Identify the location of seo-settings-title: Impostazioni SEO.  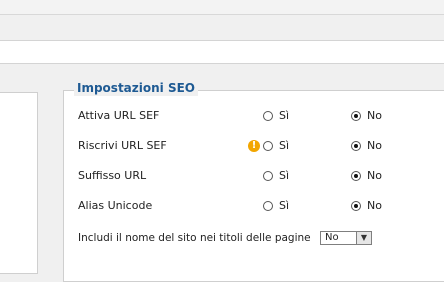
(136, 88).